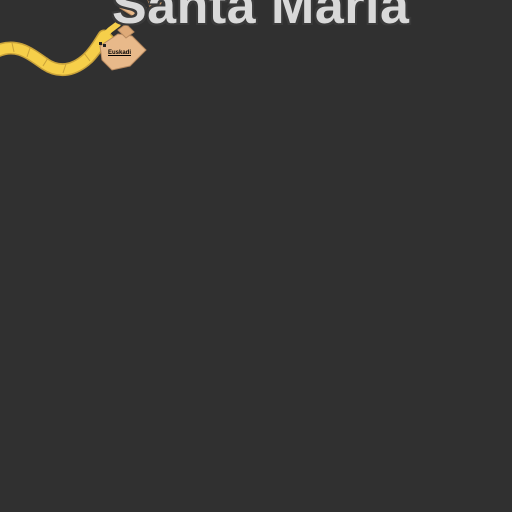 Image resolution: width=512 pixels, height=512 pixels. Describe the element at coordinates (119, 53) in the screenshot. I see `poi-label: Euskadi` at that location.